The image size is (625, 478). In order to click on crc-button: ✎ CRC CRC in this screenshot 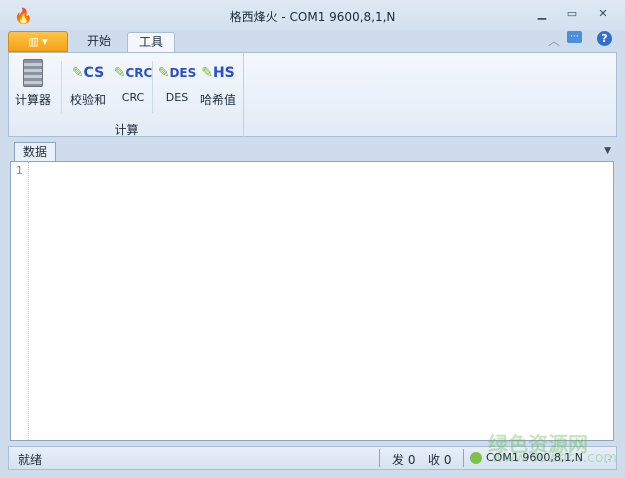, I will do `click(133, 80)`.